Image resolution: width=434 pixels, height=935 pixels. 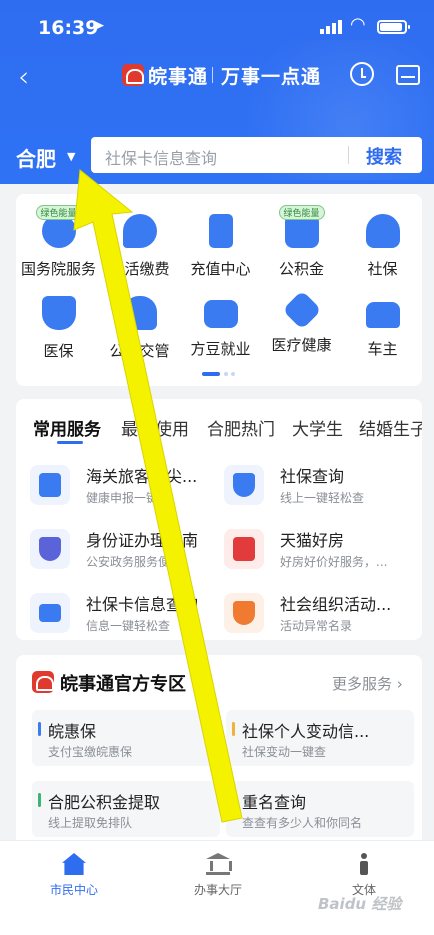 What do you see at coordinates (390, 427) in the screenshot?
I see `tab-marriage: 结婚生子` at bounding box center [390, 427].